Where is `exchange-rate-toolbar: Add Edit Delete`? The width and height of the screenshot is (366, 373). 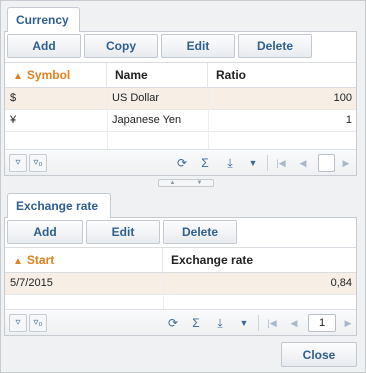
exchange-rate-toolbar: Add Edit Delete is located at coordinates (122, 233).